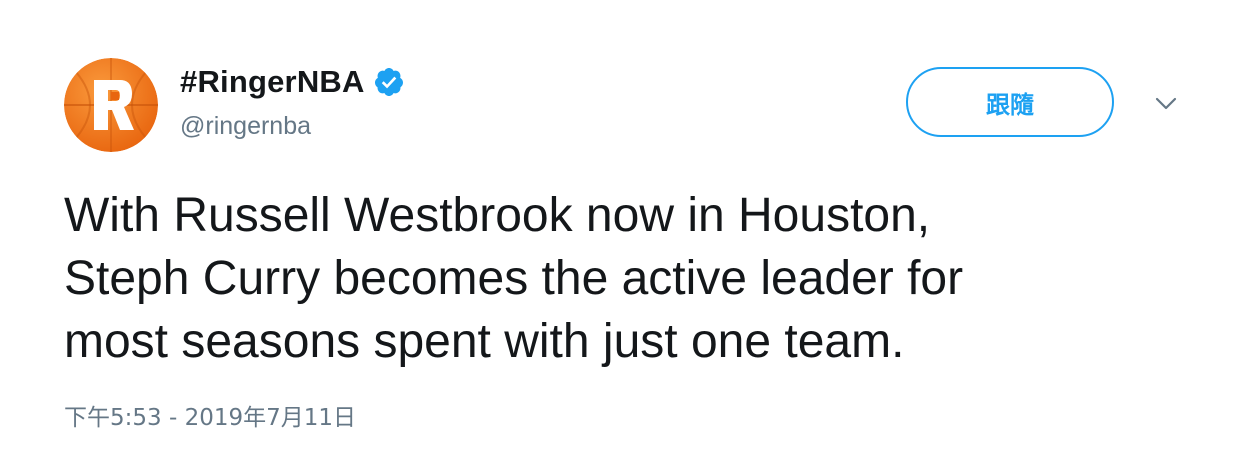  I want to click on display-name: #RingerNBA, so click(272, 82).